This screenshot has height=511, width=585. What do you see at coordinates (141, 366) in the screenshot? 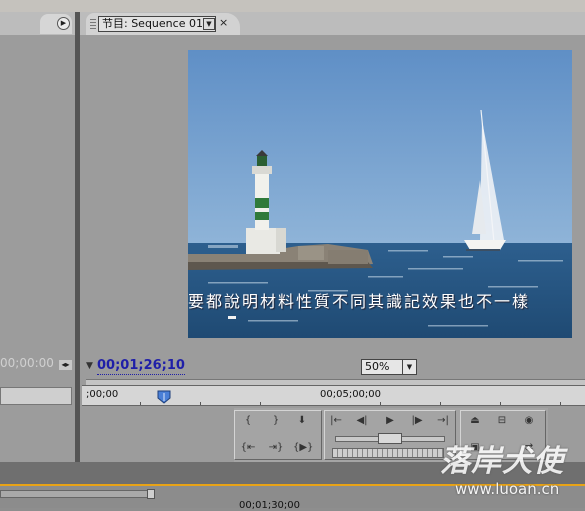
I see `current-timecode: 00;01;26;10` at bounding box center [141, 366].